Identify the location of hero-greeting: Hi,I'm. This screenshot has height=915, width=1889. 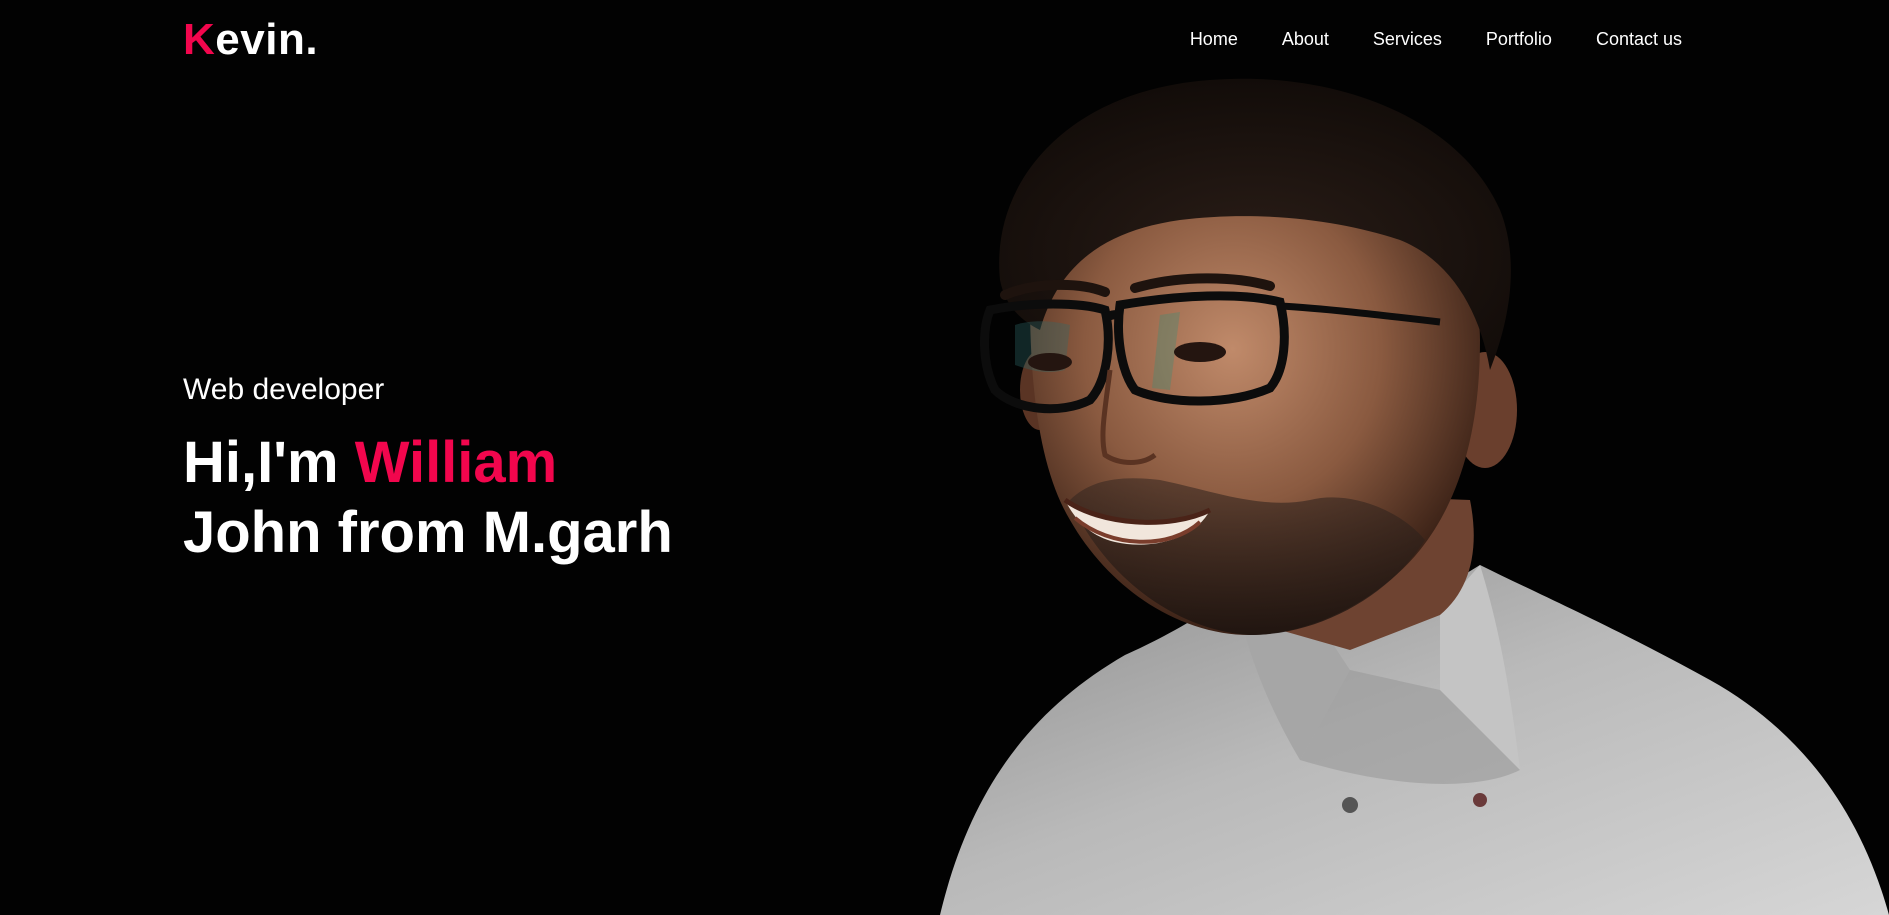
(269, 462).